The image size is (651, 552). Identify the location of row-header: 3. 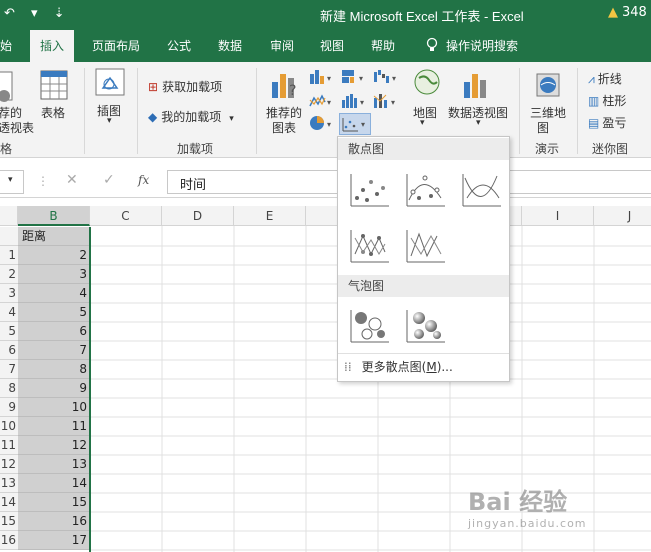
(9, 293).